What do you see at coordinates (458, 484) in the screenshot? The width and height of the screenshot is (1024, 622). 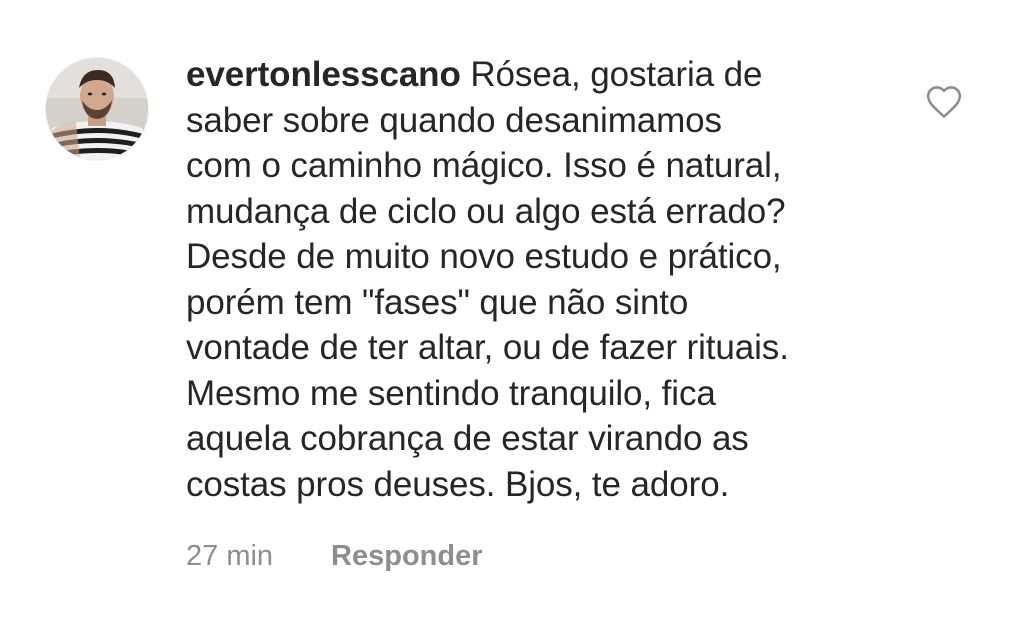 I see `comment-line-10: costas pros deuses. Bjos, te adoro.` at bounding box center [458, 484].